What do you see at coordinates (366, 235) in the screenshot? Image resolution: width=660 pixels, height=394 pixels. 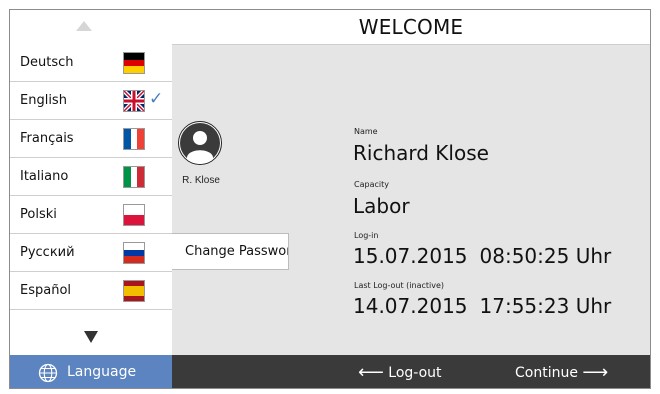 I see `login-label: Log-in` at bounding box center [366, 235].